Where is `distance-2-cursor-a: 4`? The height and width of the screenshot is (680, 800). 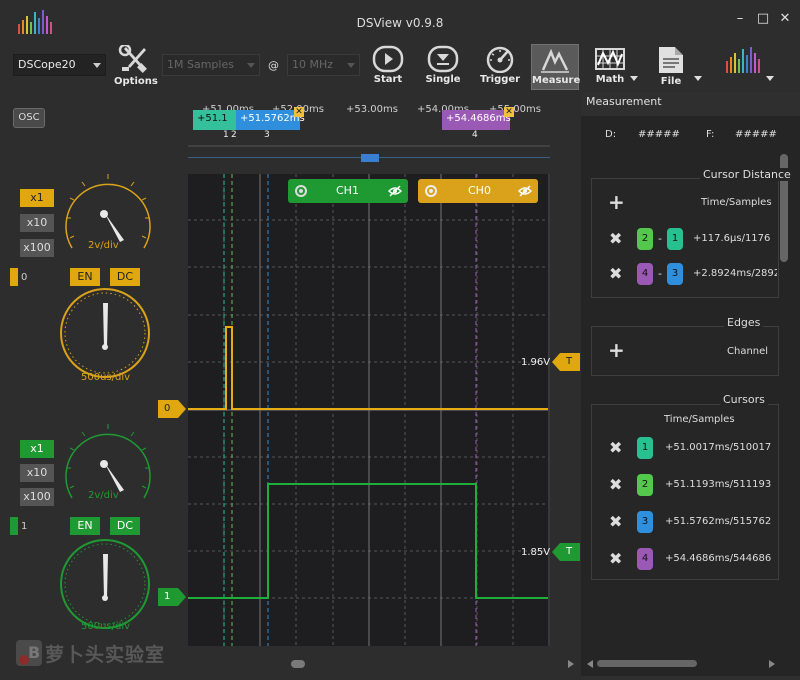
distance-2-cursor-a: 4 is located at coordinates (645, 274).